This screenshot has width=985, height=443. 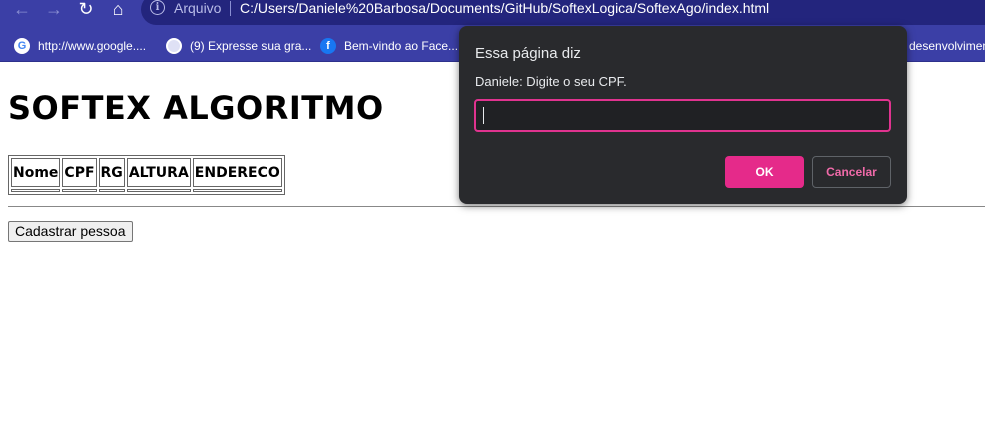 I want to click on forward-arrow-icon: →, so click(x=54, y=10).